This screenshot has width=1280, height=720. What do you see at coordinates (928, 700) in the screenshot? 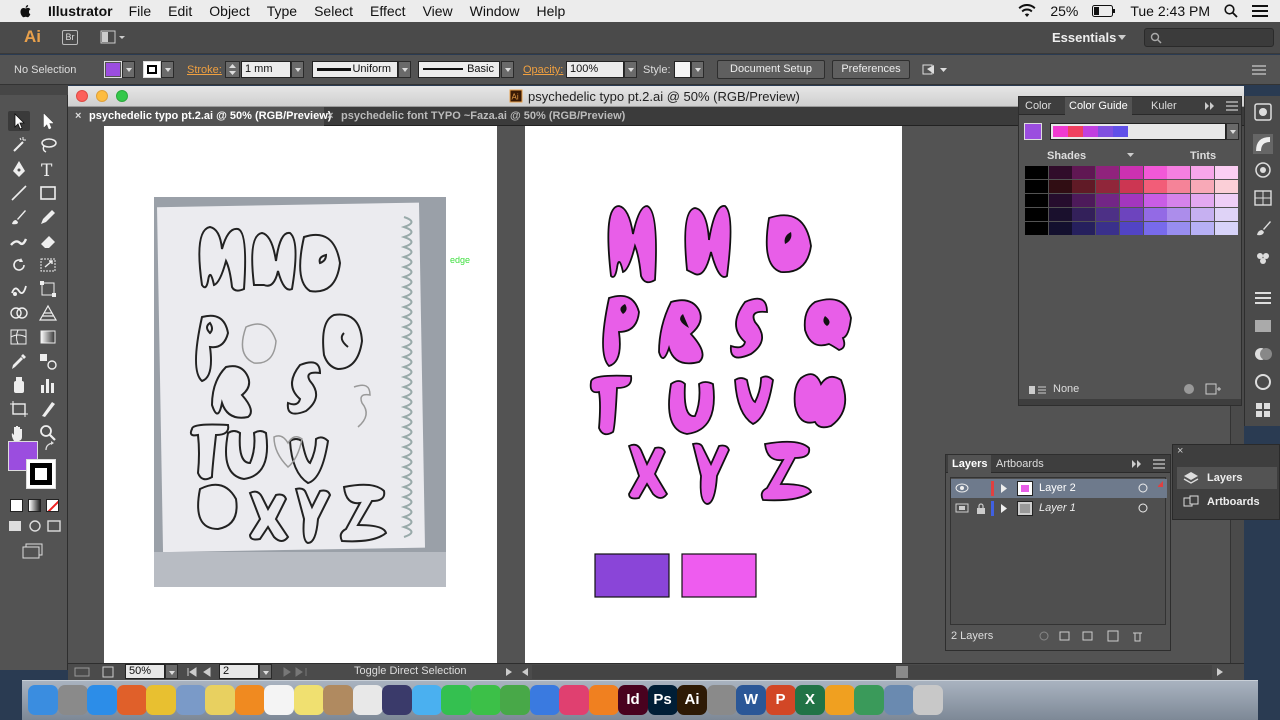
I see `dock-trash-icon` at bounding box center [928, 700].